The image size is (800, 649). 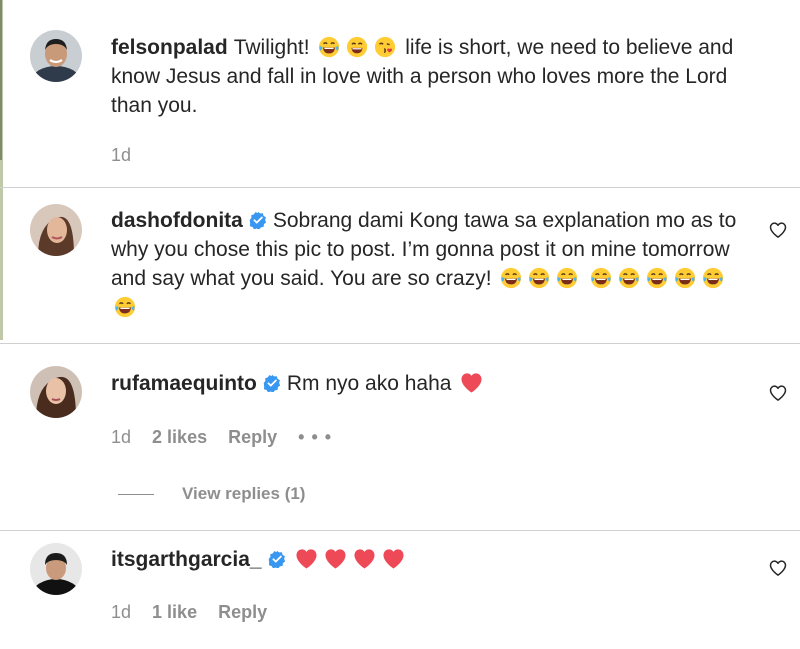 I want to click on grinning-emoji-icon, so click(x=357, y=47).